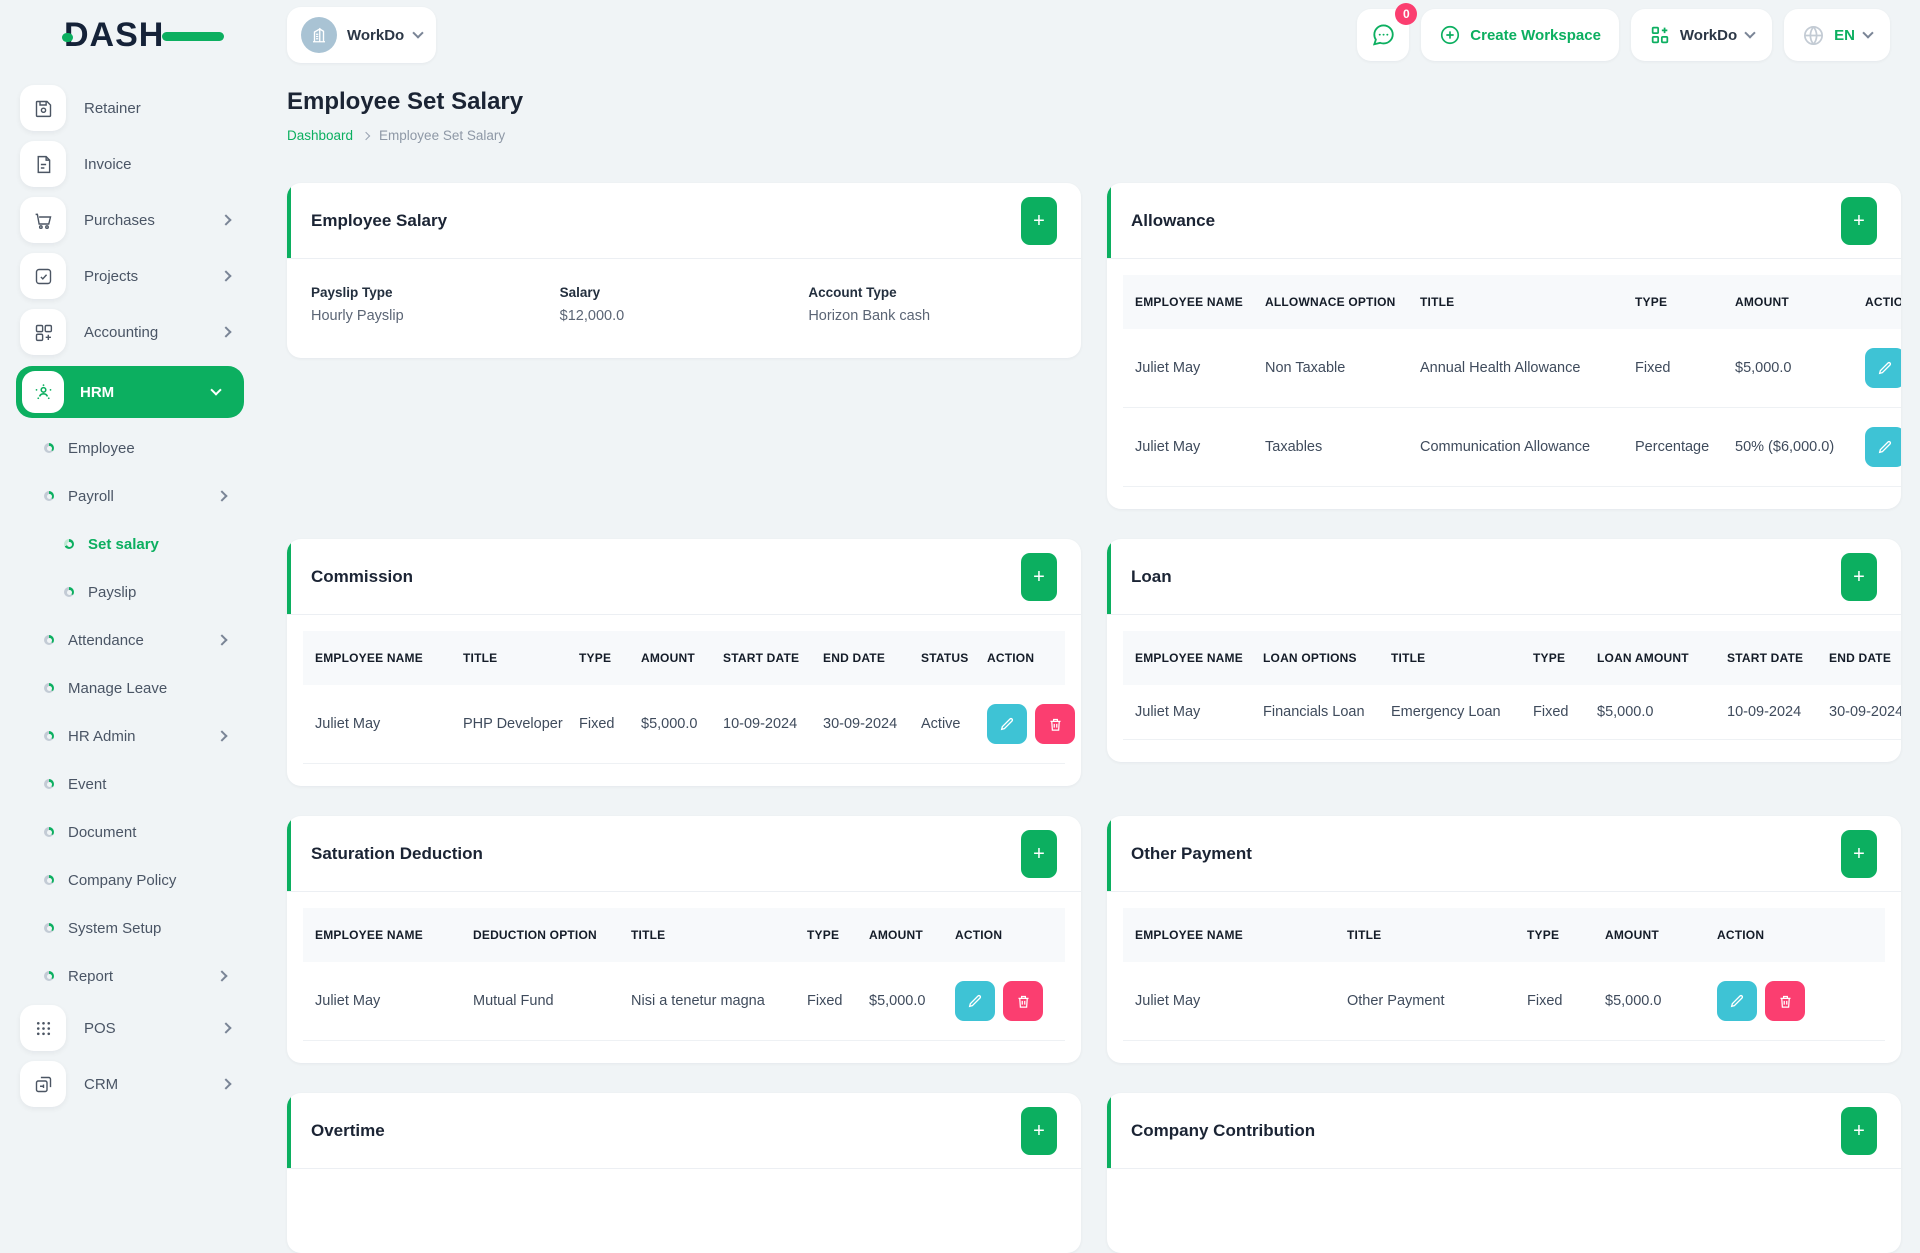  Describe the element at coordinates (1223, 1130) in the screenshot. I see `card-title: Company Contribution` at that location.